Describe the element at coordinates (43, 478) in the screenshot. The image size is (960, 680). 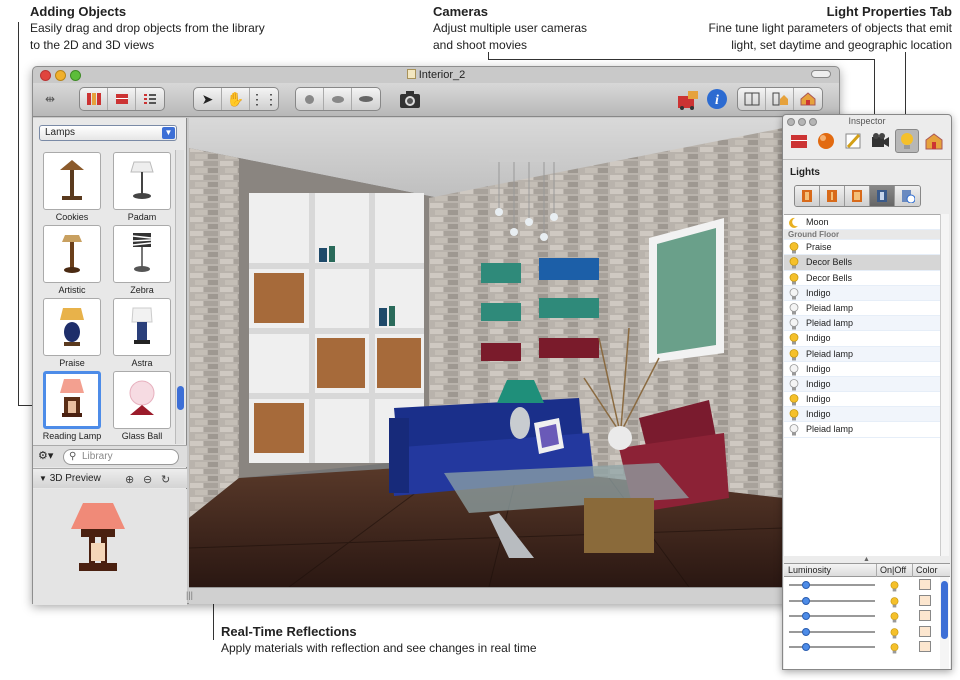
I see `disclosure-triangle-icon: ▼` at that location.